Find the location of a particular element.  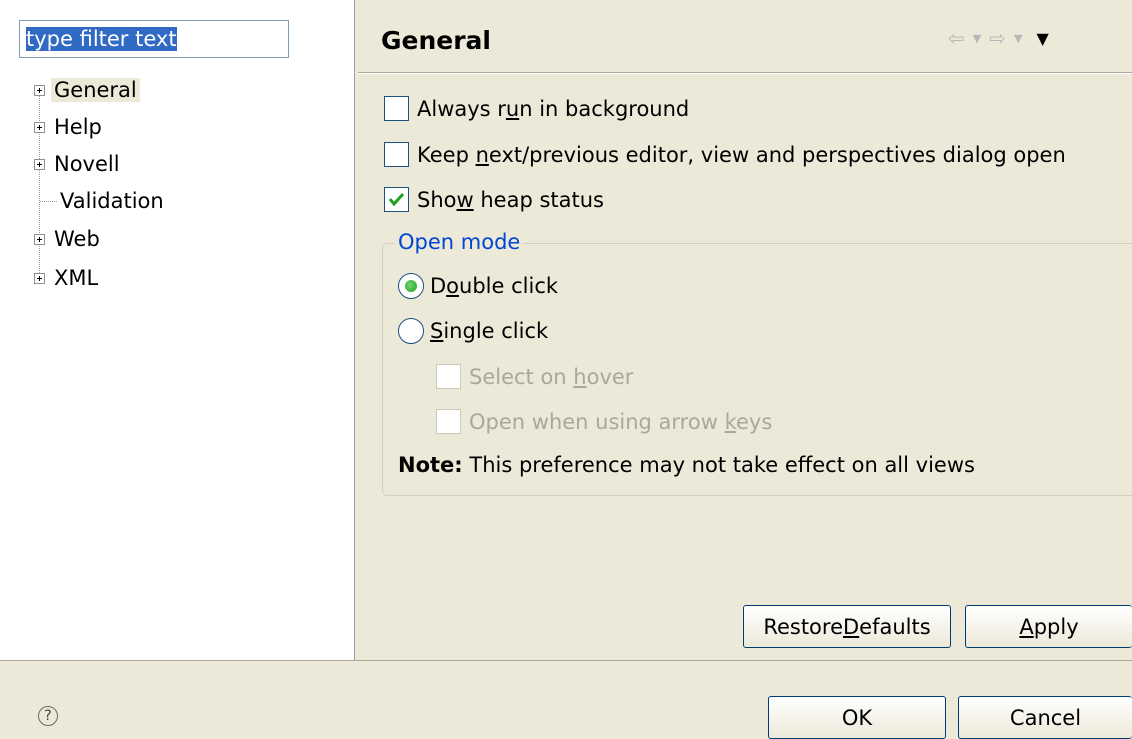

page-title: General is located at coordinates (436, 40).